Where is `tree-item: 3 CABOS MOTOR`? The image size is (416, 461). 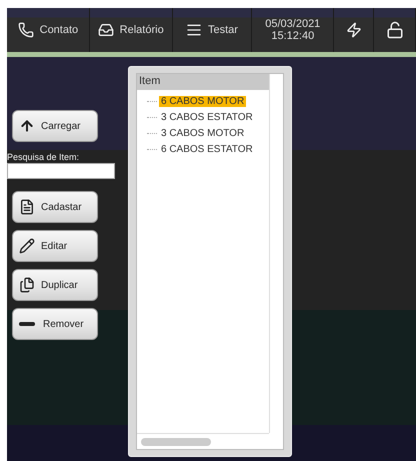 tree-item: 3 CABOS MOTOR is located at coordinates (202, 133).